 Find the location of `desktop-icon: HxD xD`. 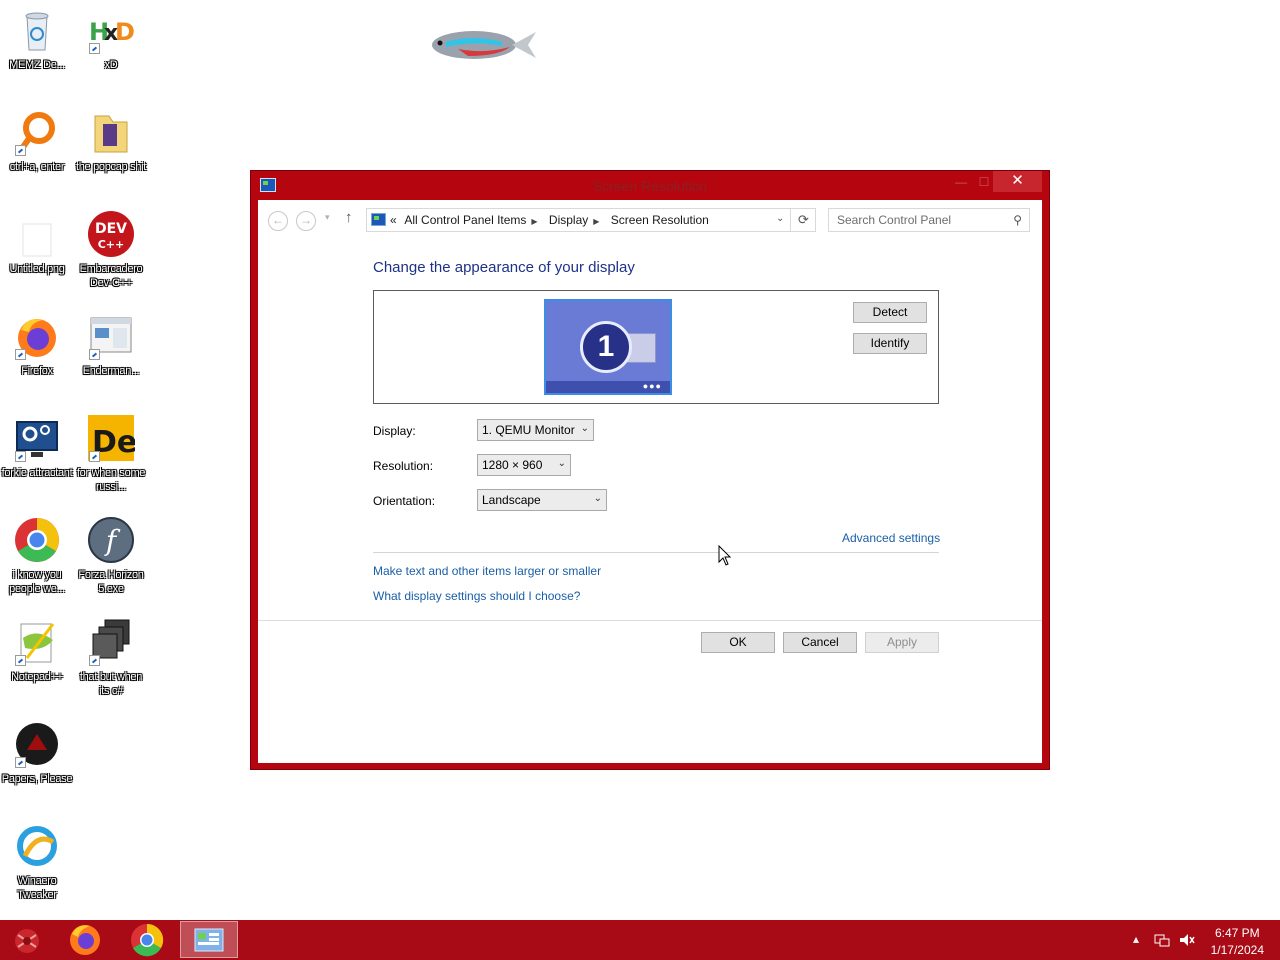

desktop-icon: HxD xD is located at coordinates (111, 39).